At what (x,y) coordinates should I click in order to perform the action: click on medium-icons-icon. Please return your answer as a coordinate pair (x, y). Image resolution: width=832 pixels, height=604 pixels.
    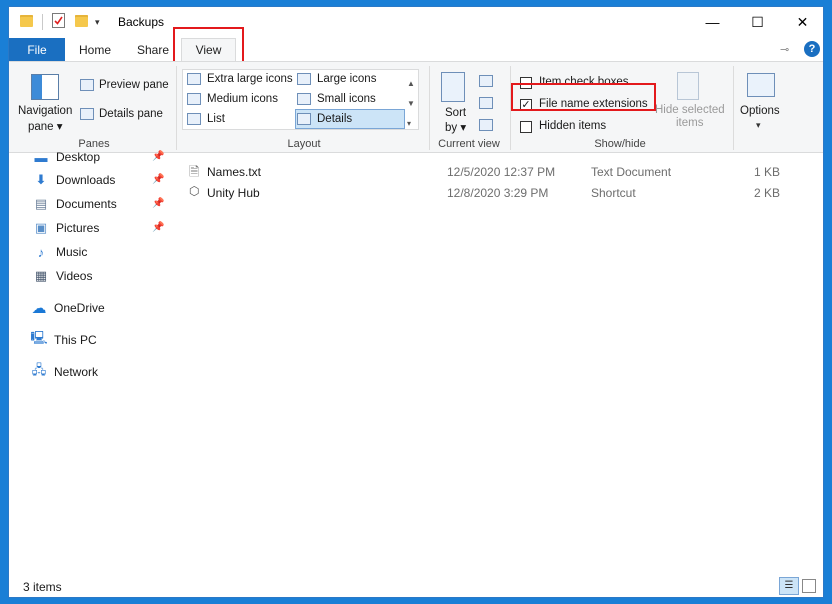
    Looking at the image, I should click on (194, 99).